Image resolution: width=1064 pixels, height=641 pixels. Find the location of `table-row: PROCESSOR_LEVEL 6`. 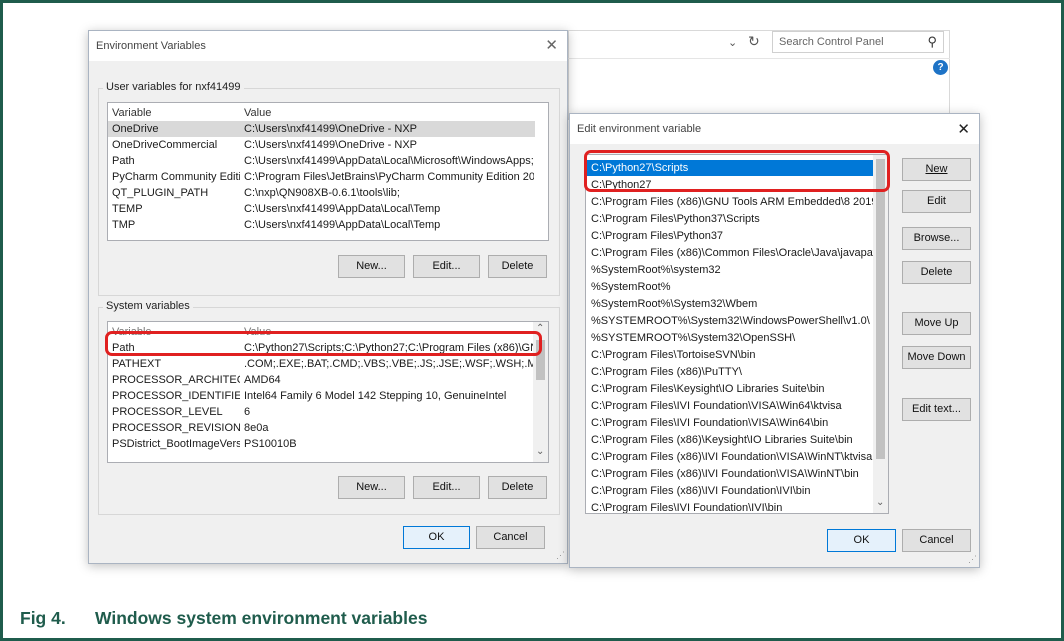

table-row: PROCESSOR_LEVEL 6 is located at coordinates (321, 412).